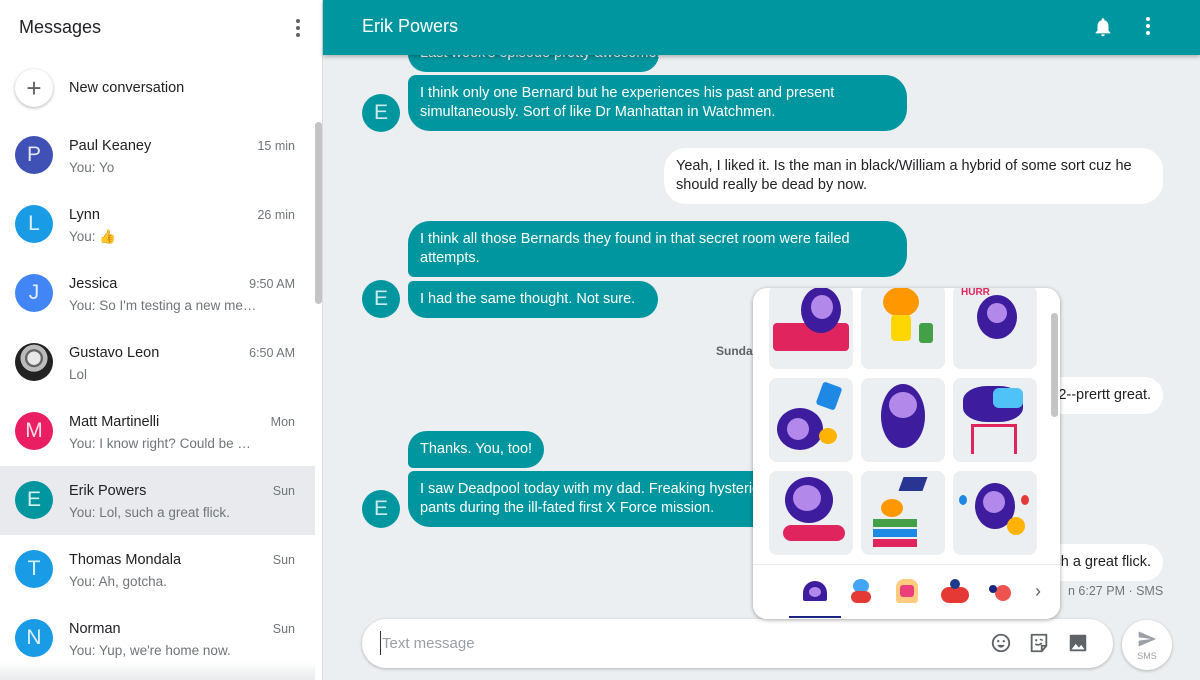  I want to click on sticker-grid: HURR, so click(903, 426).